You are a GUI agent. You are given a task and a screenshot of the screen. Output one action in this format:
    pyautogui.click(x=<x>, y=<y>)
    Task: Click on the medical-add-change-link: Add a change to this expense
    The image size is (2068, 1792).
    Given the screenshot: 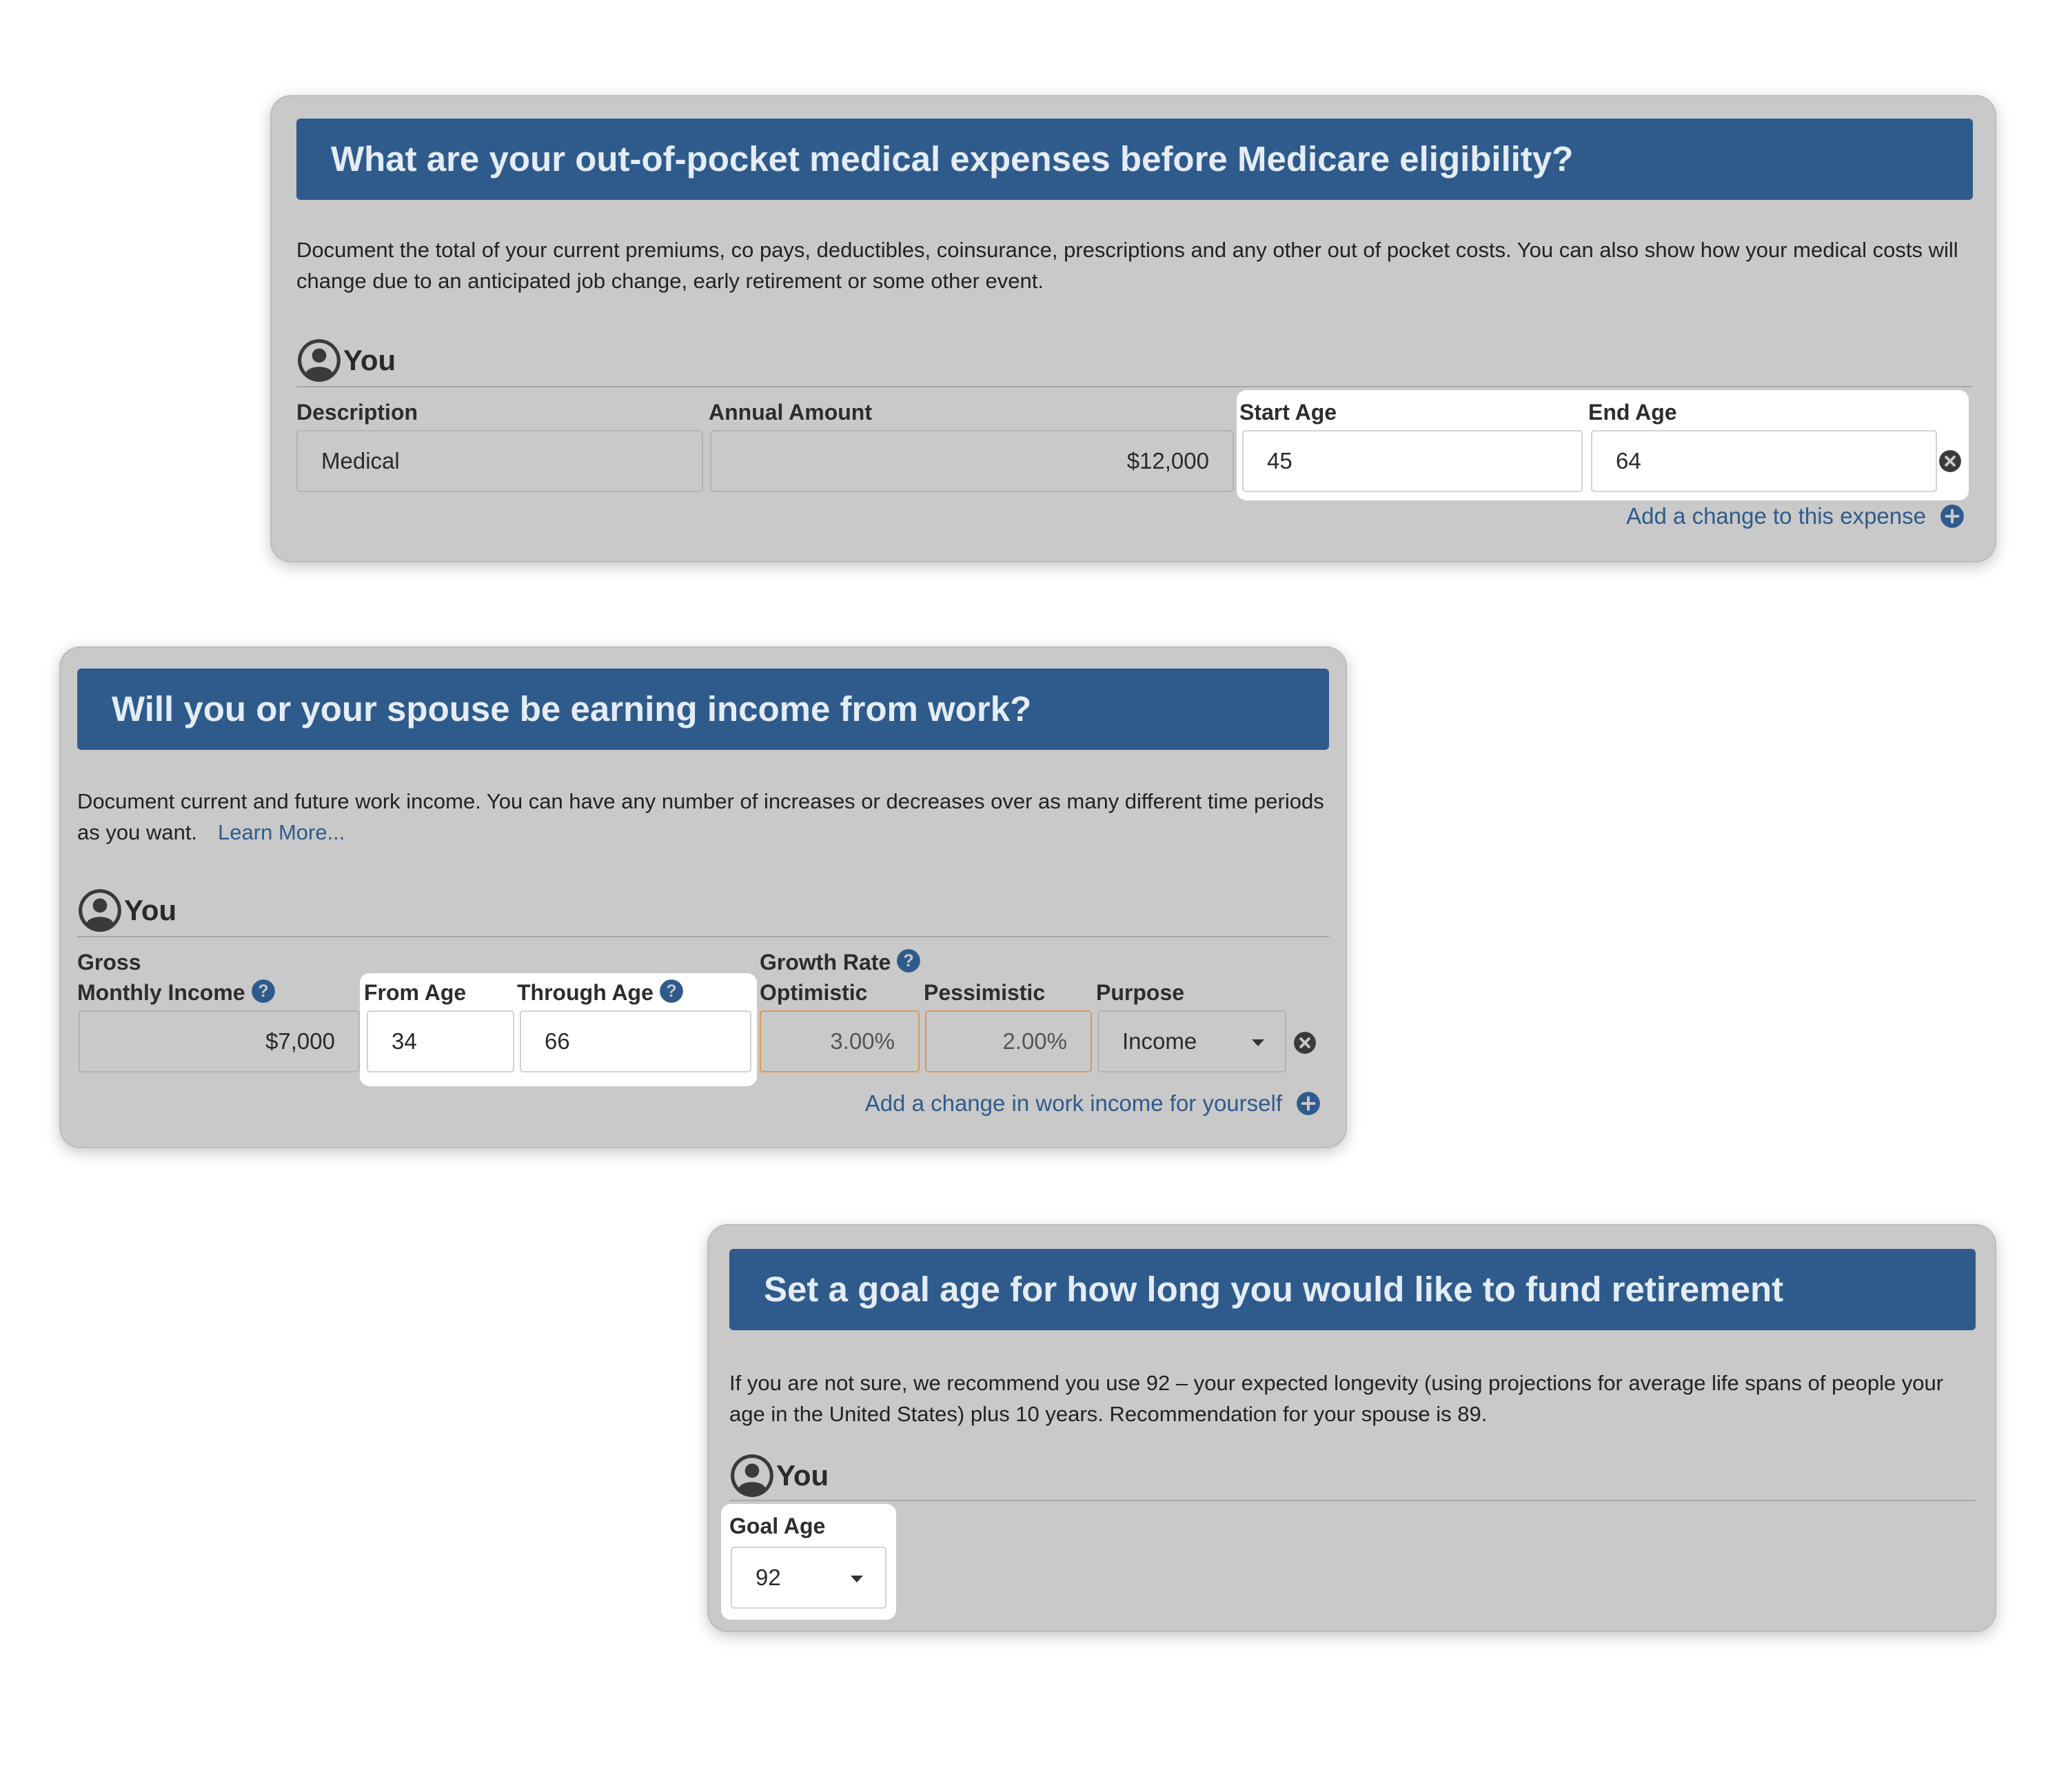 What is the action you would take?
    pyautogui.click(x=1795, y=516)
    